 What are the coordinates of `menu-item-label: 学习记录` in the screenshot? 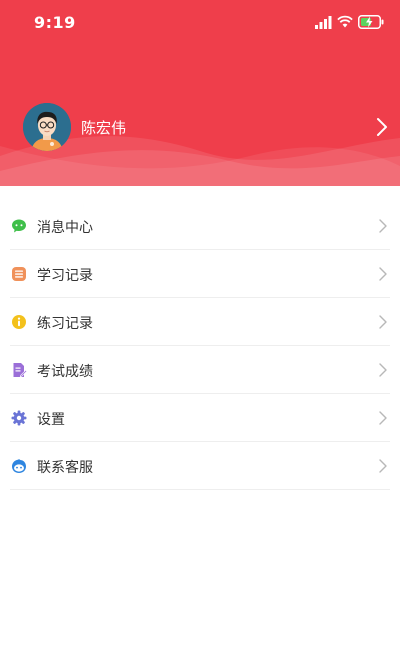 It's located at (65, 276).